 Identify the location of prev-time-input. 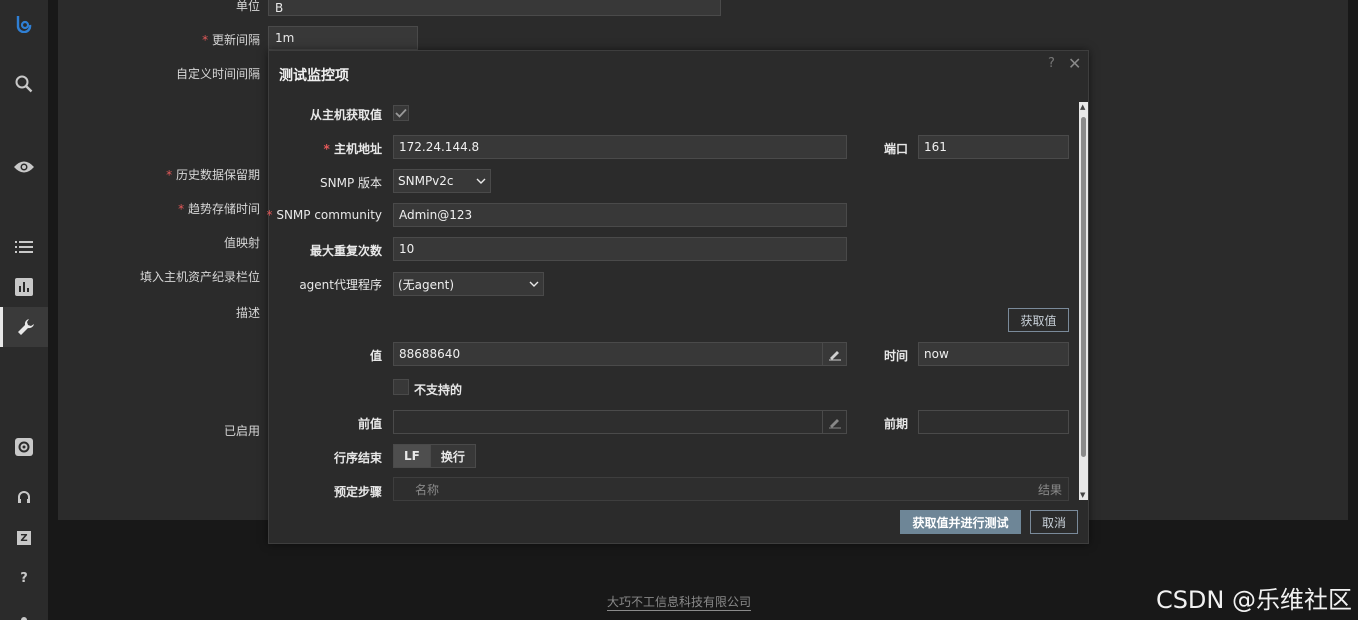
(993, 422).